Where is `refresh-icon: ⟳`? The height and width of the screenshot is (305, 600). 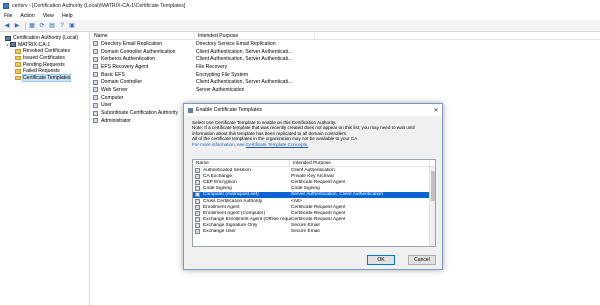 refresh-icon: ⟳ is located at coordinates (42, 26).